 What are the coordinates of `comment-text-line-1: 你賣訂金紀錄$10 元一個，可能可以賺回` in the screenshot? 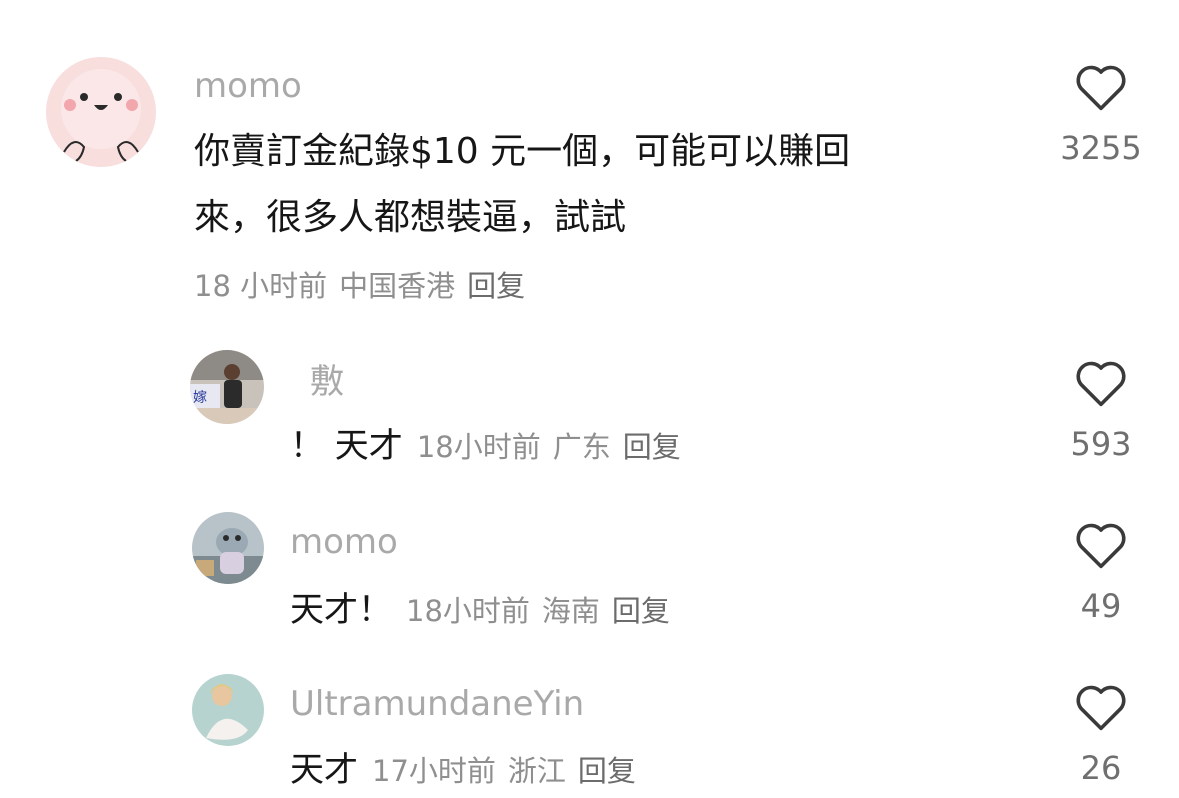 It's located at (522, 151).